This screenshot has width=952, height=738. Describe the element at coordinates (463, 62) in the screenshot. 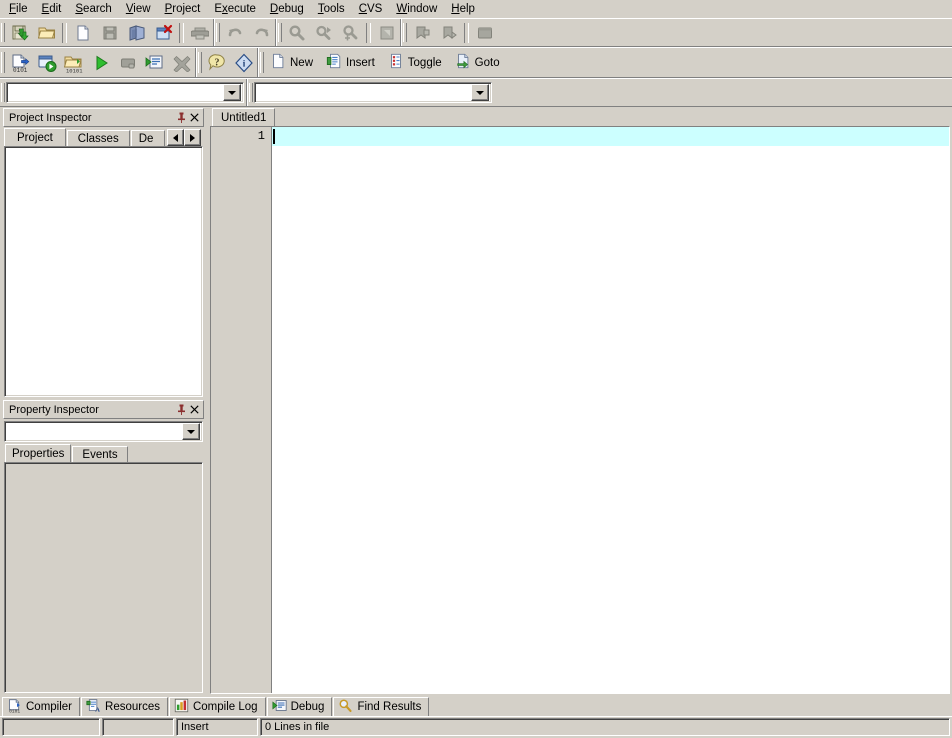

I see `goto-function-icon` at that location.